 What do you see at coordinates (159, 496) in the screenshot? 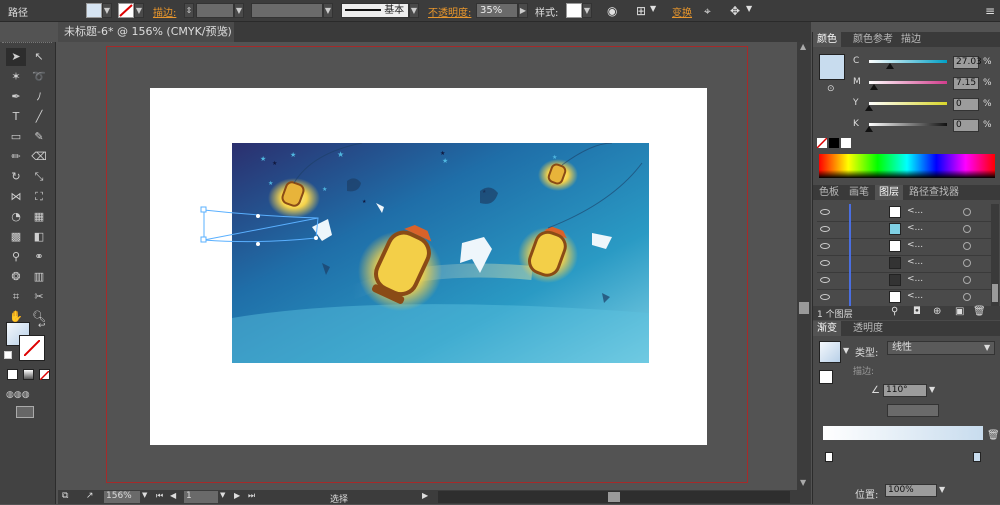
I see `first-artboard-icon: ⏮` at bounding box center [159, 496].